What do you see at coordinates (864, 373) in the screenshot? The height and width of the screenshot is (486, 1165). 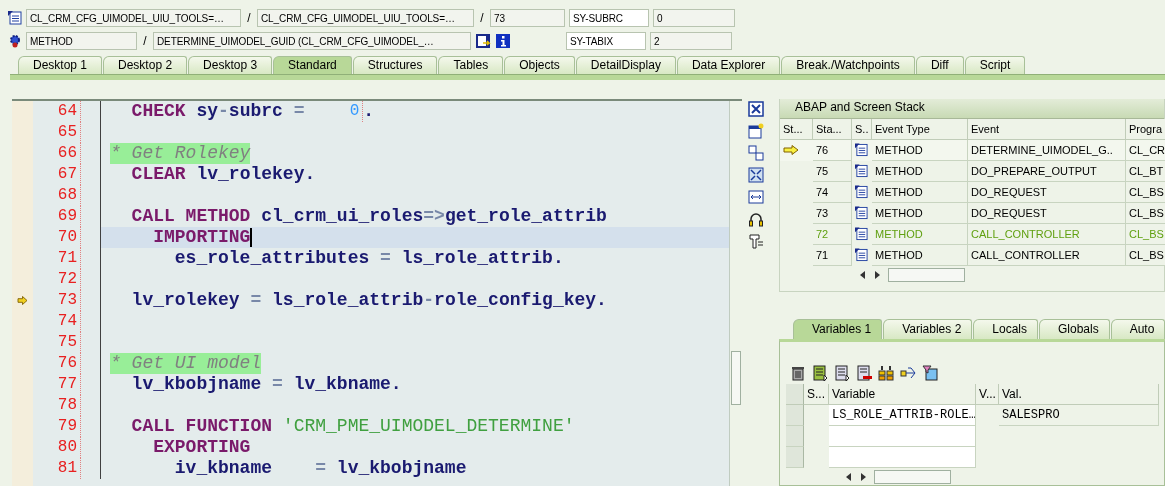 I see `document-delete-icon` at bounding box center [864, 373].